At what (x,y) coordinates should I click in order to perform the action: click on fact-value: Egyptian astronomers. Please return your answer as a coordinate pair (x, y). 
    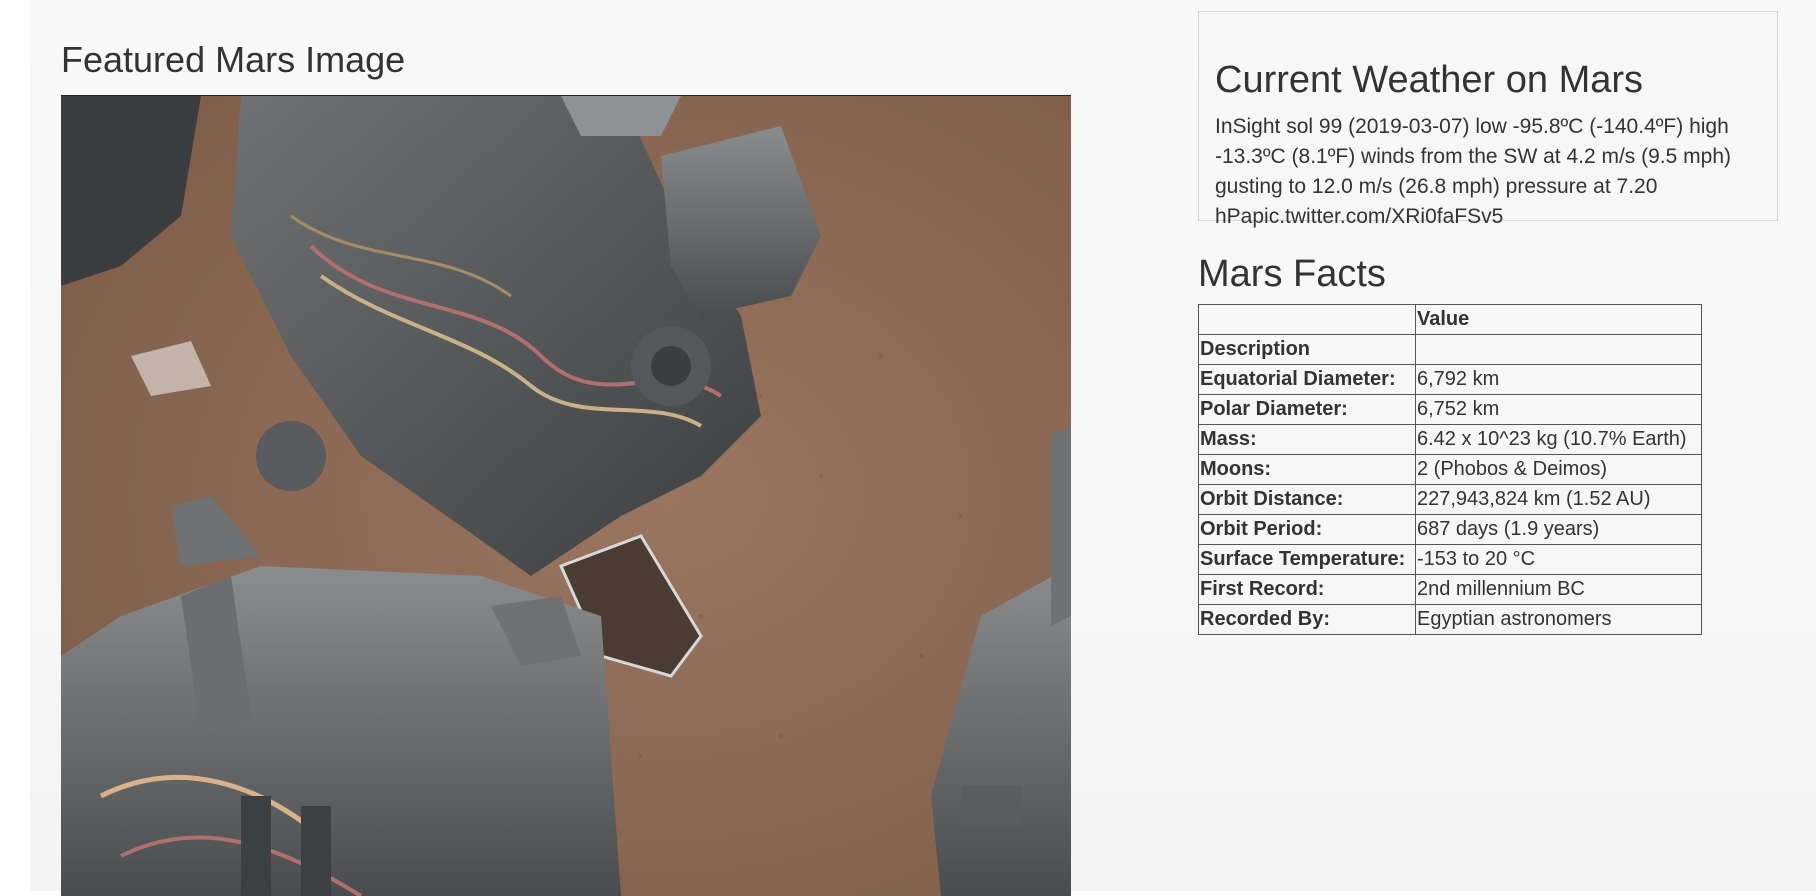
    Looking at the image, I should click on (1558, 619).